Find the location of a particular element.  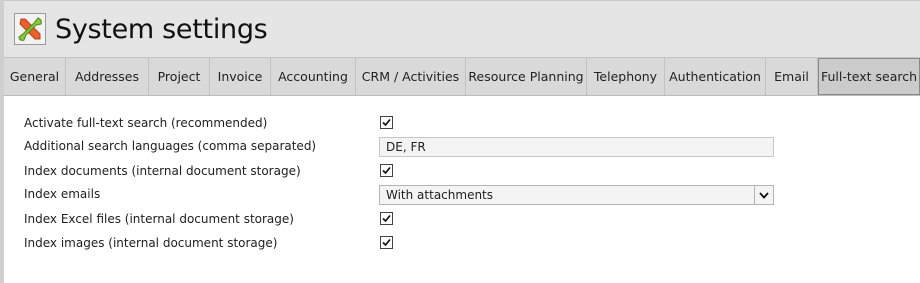

tab-addresses: Addresses is located at coordinates (107, 76).